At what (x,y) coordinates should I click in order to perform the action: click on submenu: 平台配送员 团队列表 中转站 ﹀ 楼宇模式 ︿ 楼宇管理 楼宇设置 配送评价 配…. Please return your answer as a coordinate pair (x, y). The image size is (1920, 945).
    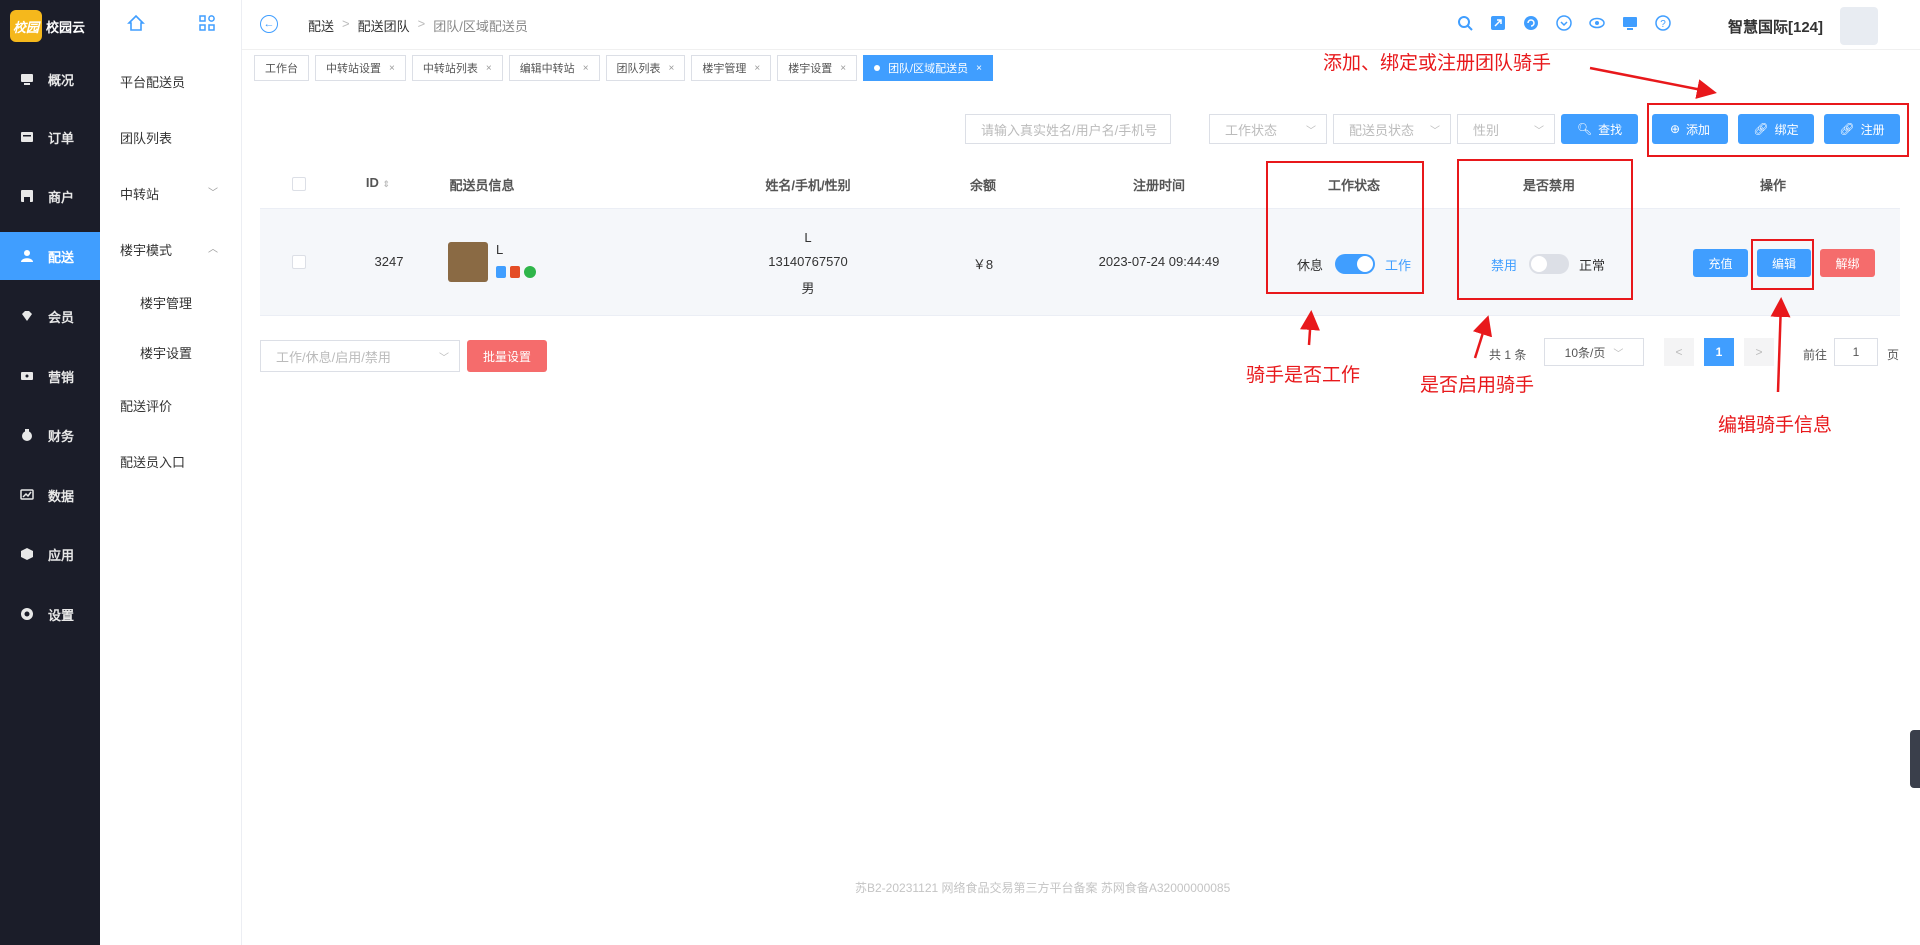
    Looking at the image, I should click on (171, 472).